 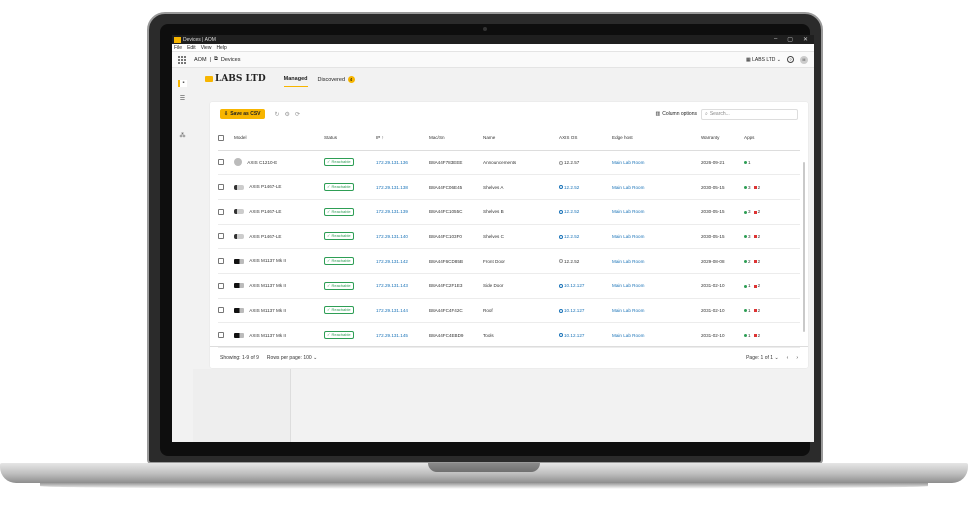 What do you see at coordinates (392, 236) in the screenshot?
I see `ip-link: 172.29.131.140` at bounding box center [392, 236].